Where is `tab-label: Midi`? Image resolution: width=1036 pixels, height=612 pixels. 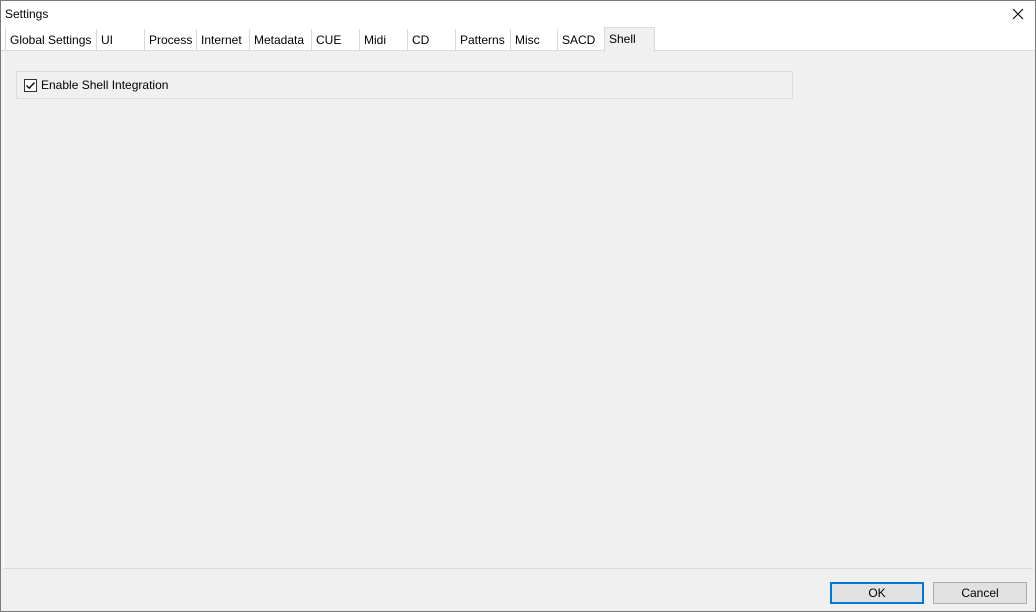 tab-label: Midi is located at coordinates (375, 40).